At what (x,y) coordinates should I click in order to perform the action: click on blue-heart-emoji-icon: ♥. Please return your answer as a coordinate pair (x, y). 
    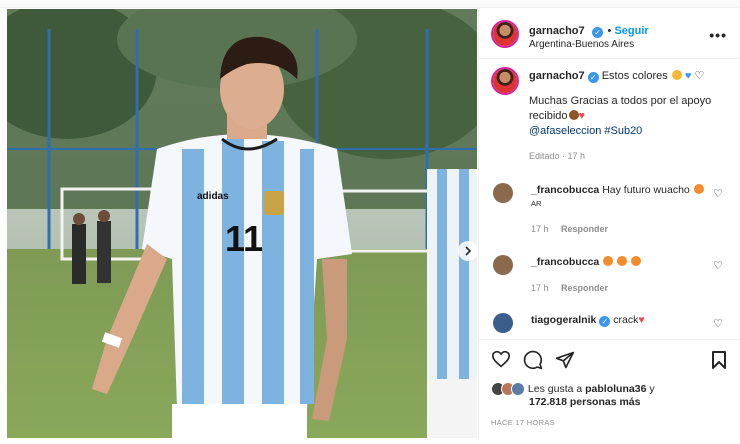
    Looking at the image, I should click on (688, 76).